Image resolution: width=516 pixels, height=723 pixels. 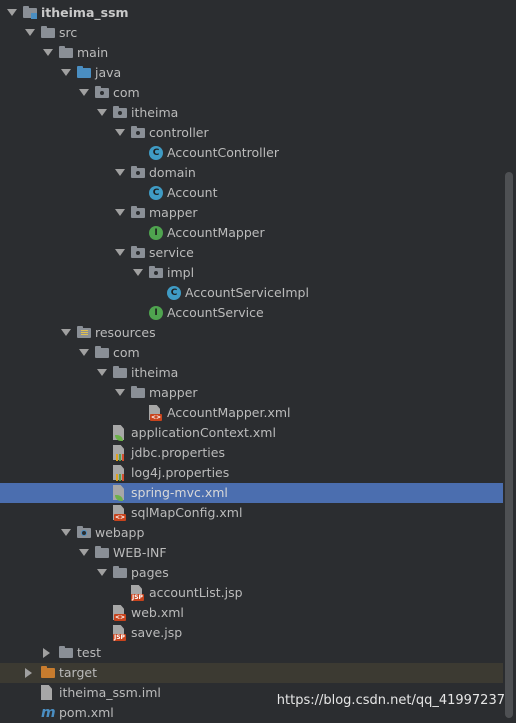 What do you see at coordinates (251, 233) in the screenshot?
I see `tree-node-accountmapper: I AccountMapper` at bounding box center [251, 233].